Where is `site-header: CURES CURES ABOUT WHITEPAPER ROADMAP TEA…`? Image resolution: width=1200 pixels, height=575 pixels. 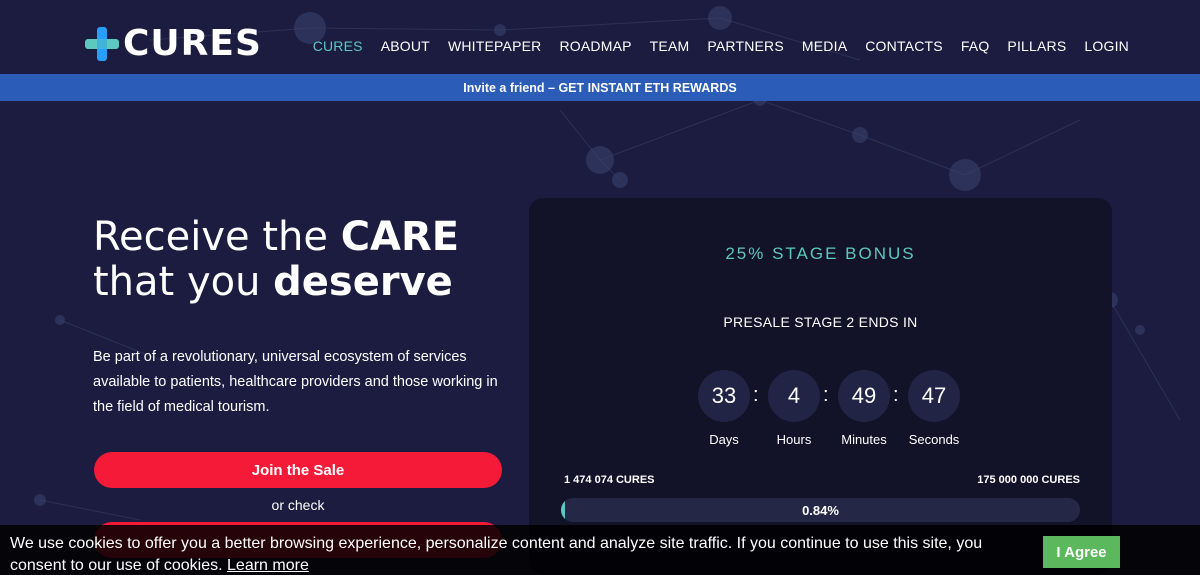 site-header: CURES CURES ABOUT WHITEPAPER ROADMAP TEA… is located at coordinates (600, 37).